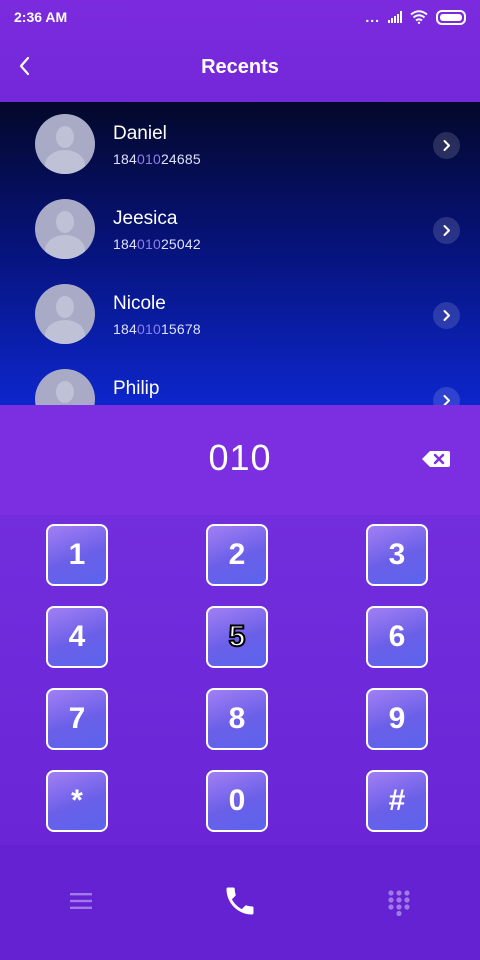 The height and width of the screenshot is (960, 480). Describe the element at coordinates (397, 555) in the screenshot. I see `key-3: 3` at that location.